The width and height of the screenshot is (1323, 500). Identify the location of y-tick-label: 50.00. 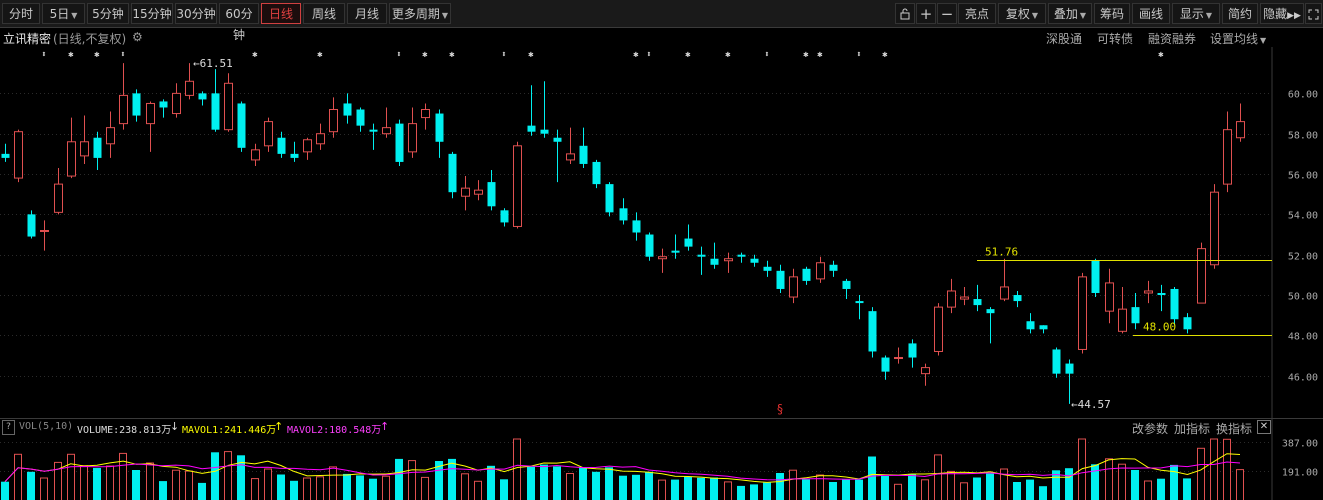
(1303, 297).